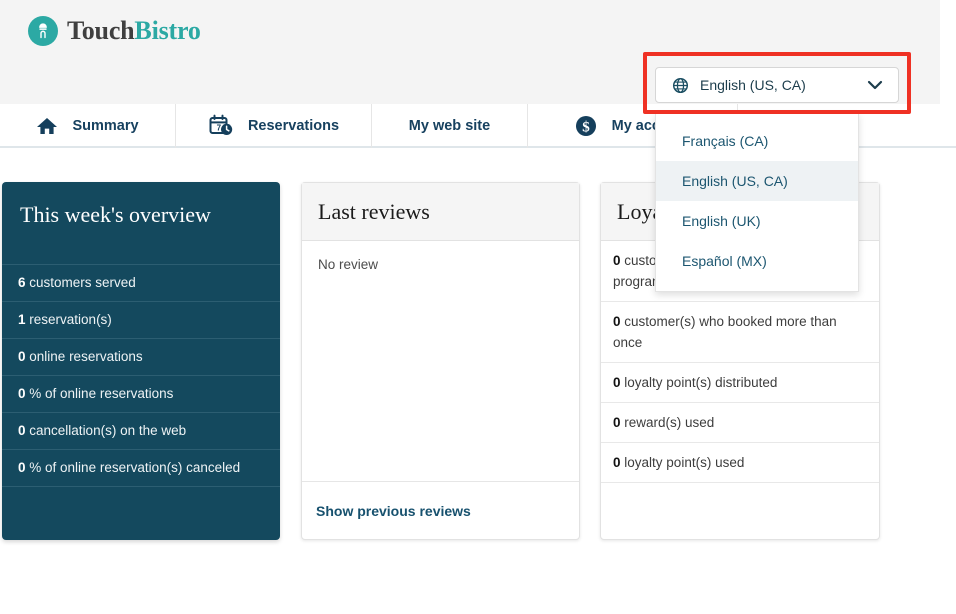 The height and width of the screenshot is (614, 956). I want to click on loyalty-row: 0 loyalty point(s) used, so click(740, 463).